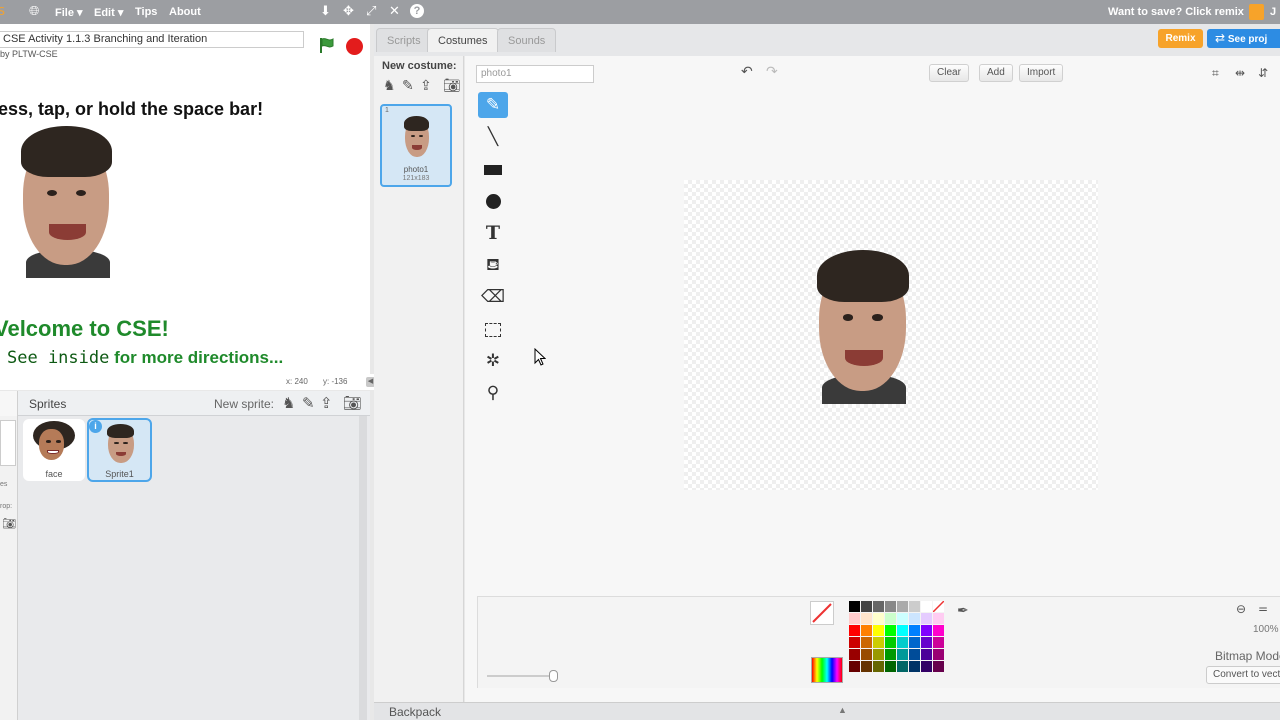  What do you see at coordinates (185, 12) in the screenshot?
I see `about-menu: About` at bounding box center [185, 12].